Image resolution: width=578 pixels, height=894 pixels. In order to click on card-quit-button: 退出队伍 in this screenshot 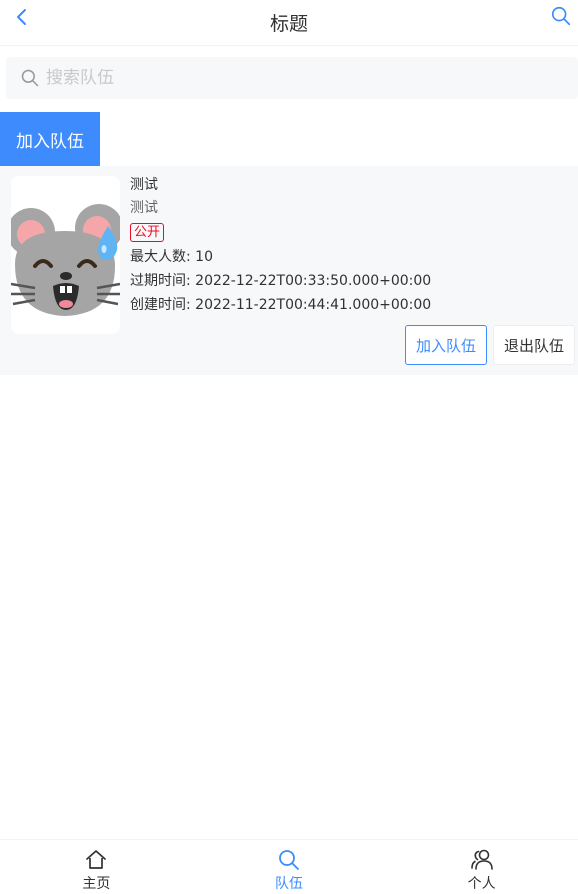, I will do `click(534, 345)`.